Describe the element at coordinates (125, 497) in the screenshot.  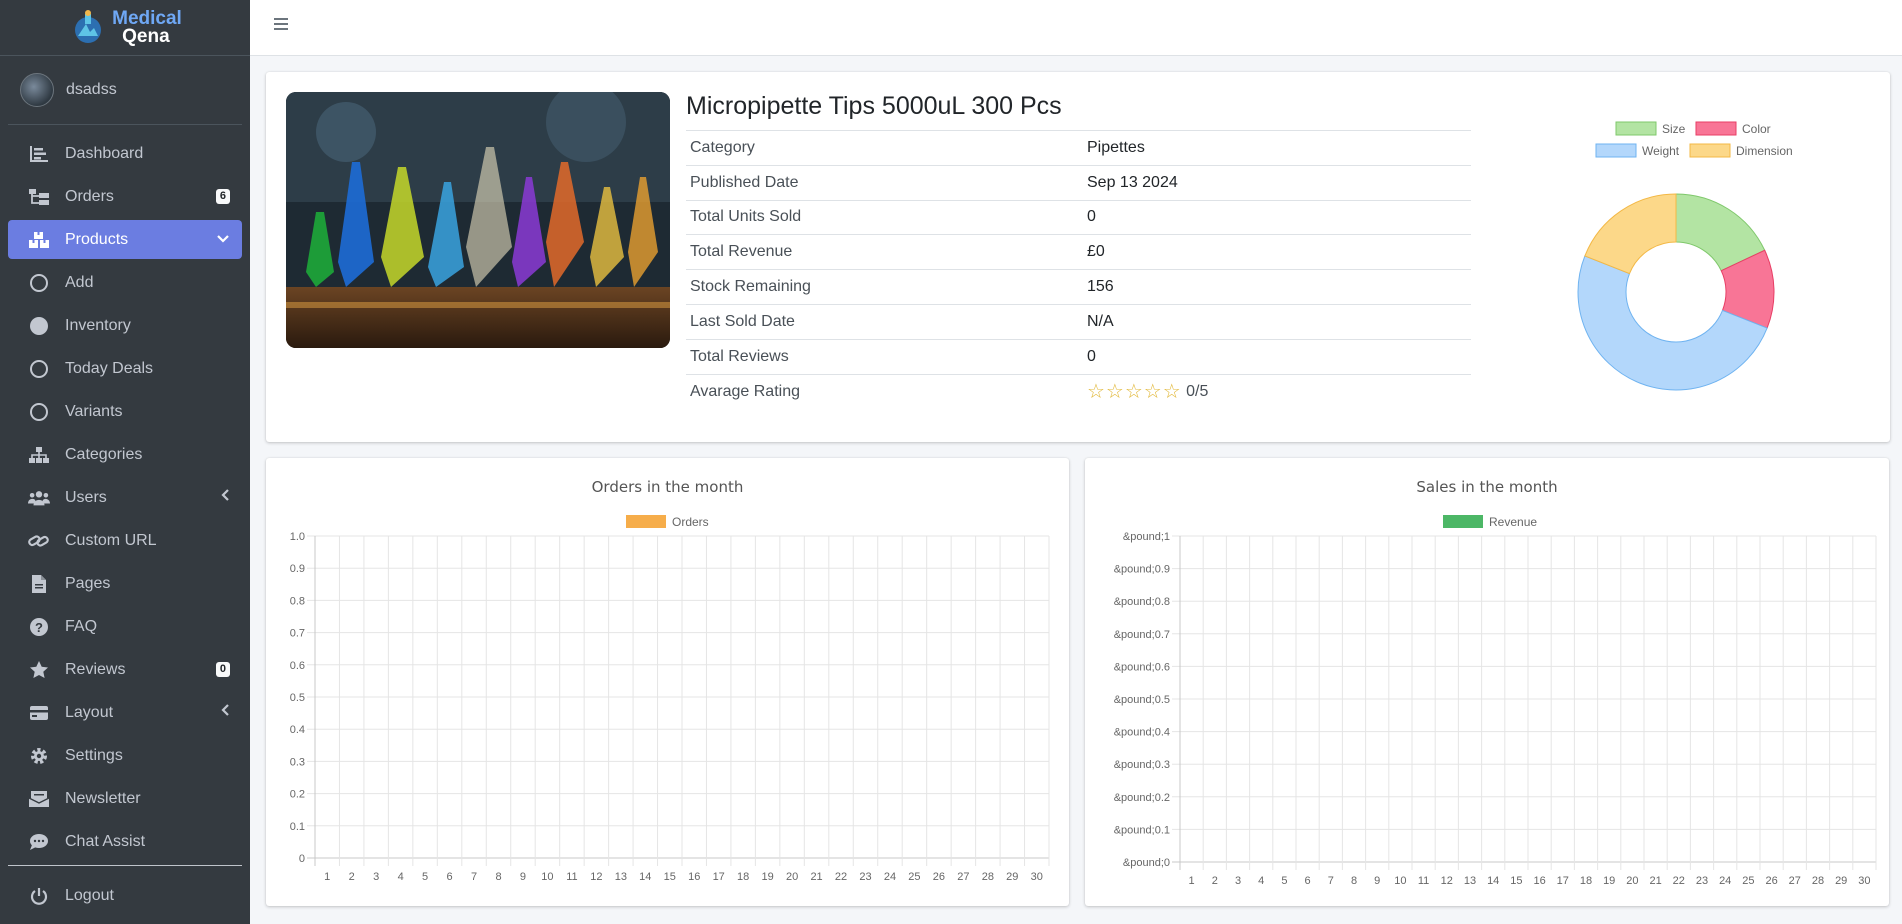
I see `sidebar-item-users: Users` at that location.